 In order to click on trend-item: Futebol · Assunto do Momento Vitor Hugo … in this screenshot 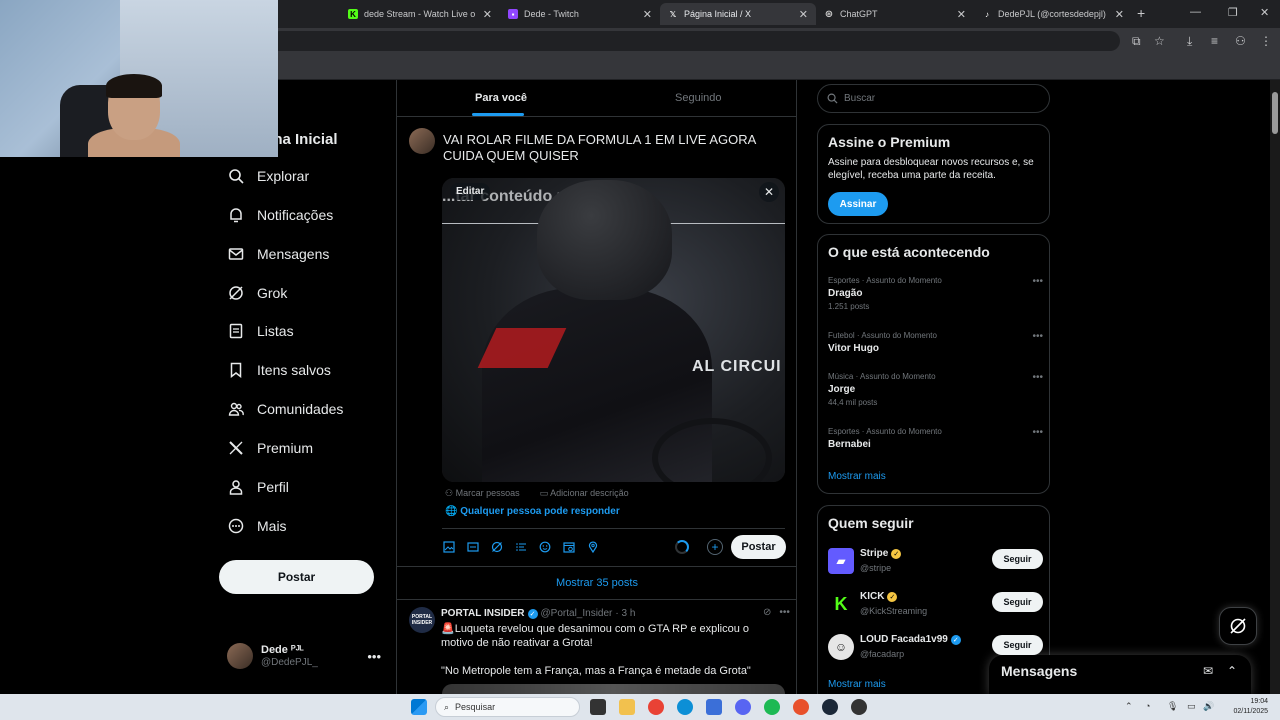, I will do `click(935, 342)`.